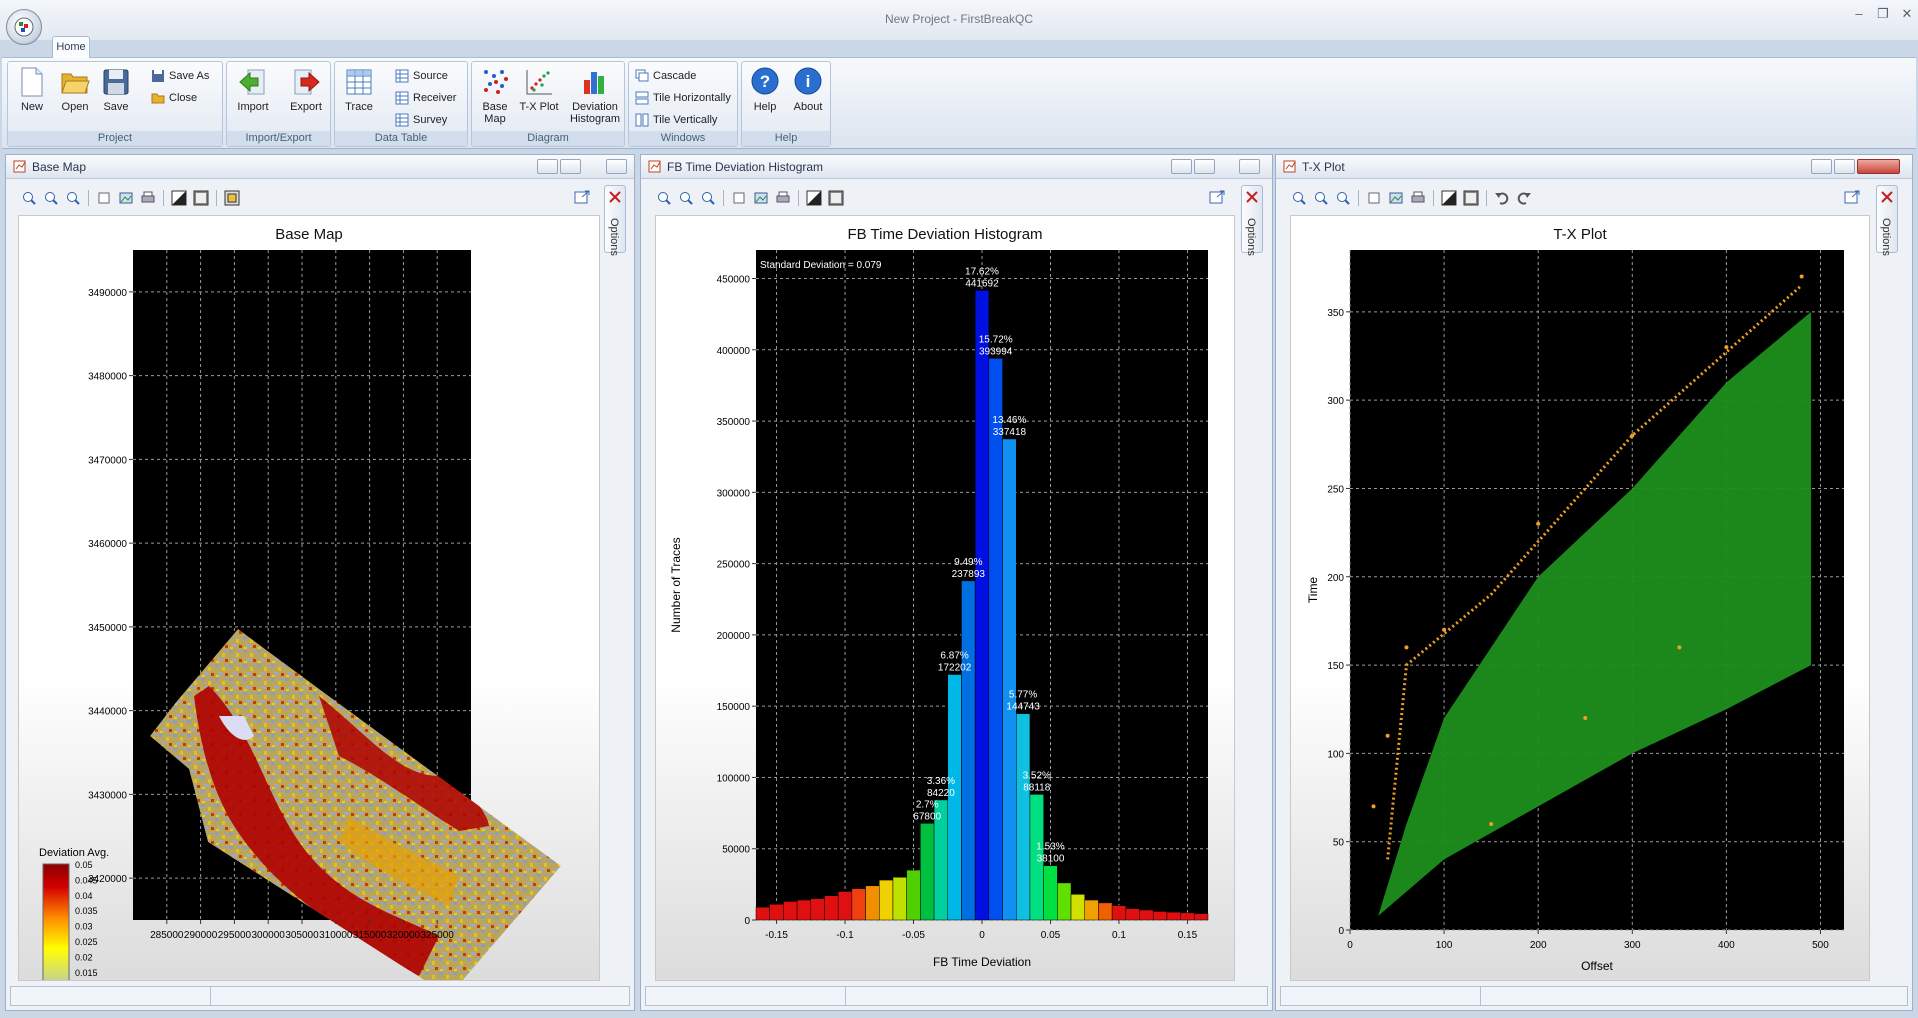 Image resolution: width=1918 pixels, height=1018 pixels. I want to click on close-project-button: Close, so click(173, 98).